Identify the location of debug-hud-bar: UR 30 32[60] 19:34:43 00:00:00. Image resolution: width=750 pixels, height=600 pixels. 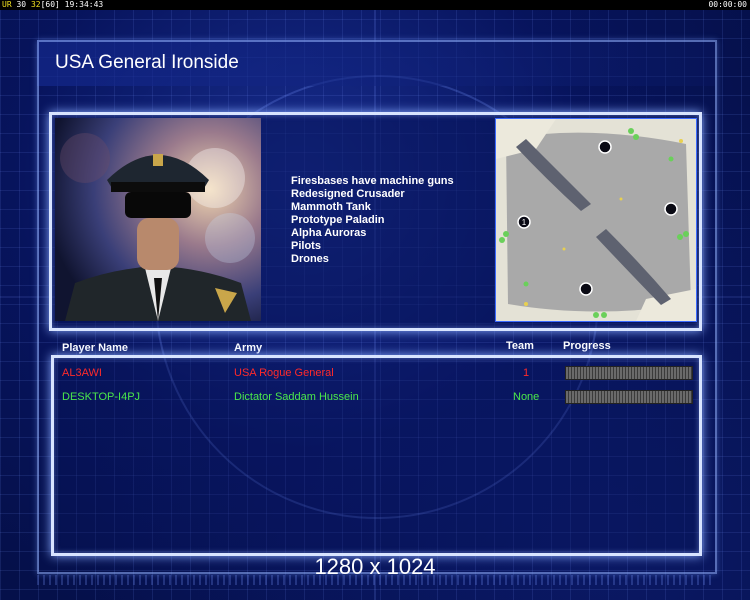
(375, 5).